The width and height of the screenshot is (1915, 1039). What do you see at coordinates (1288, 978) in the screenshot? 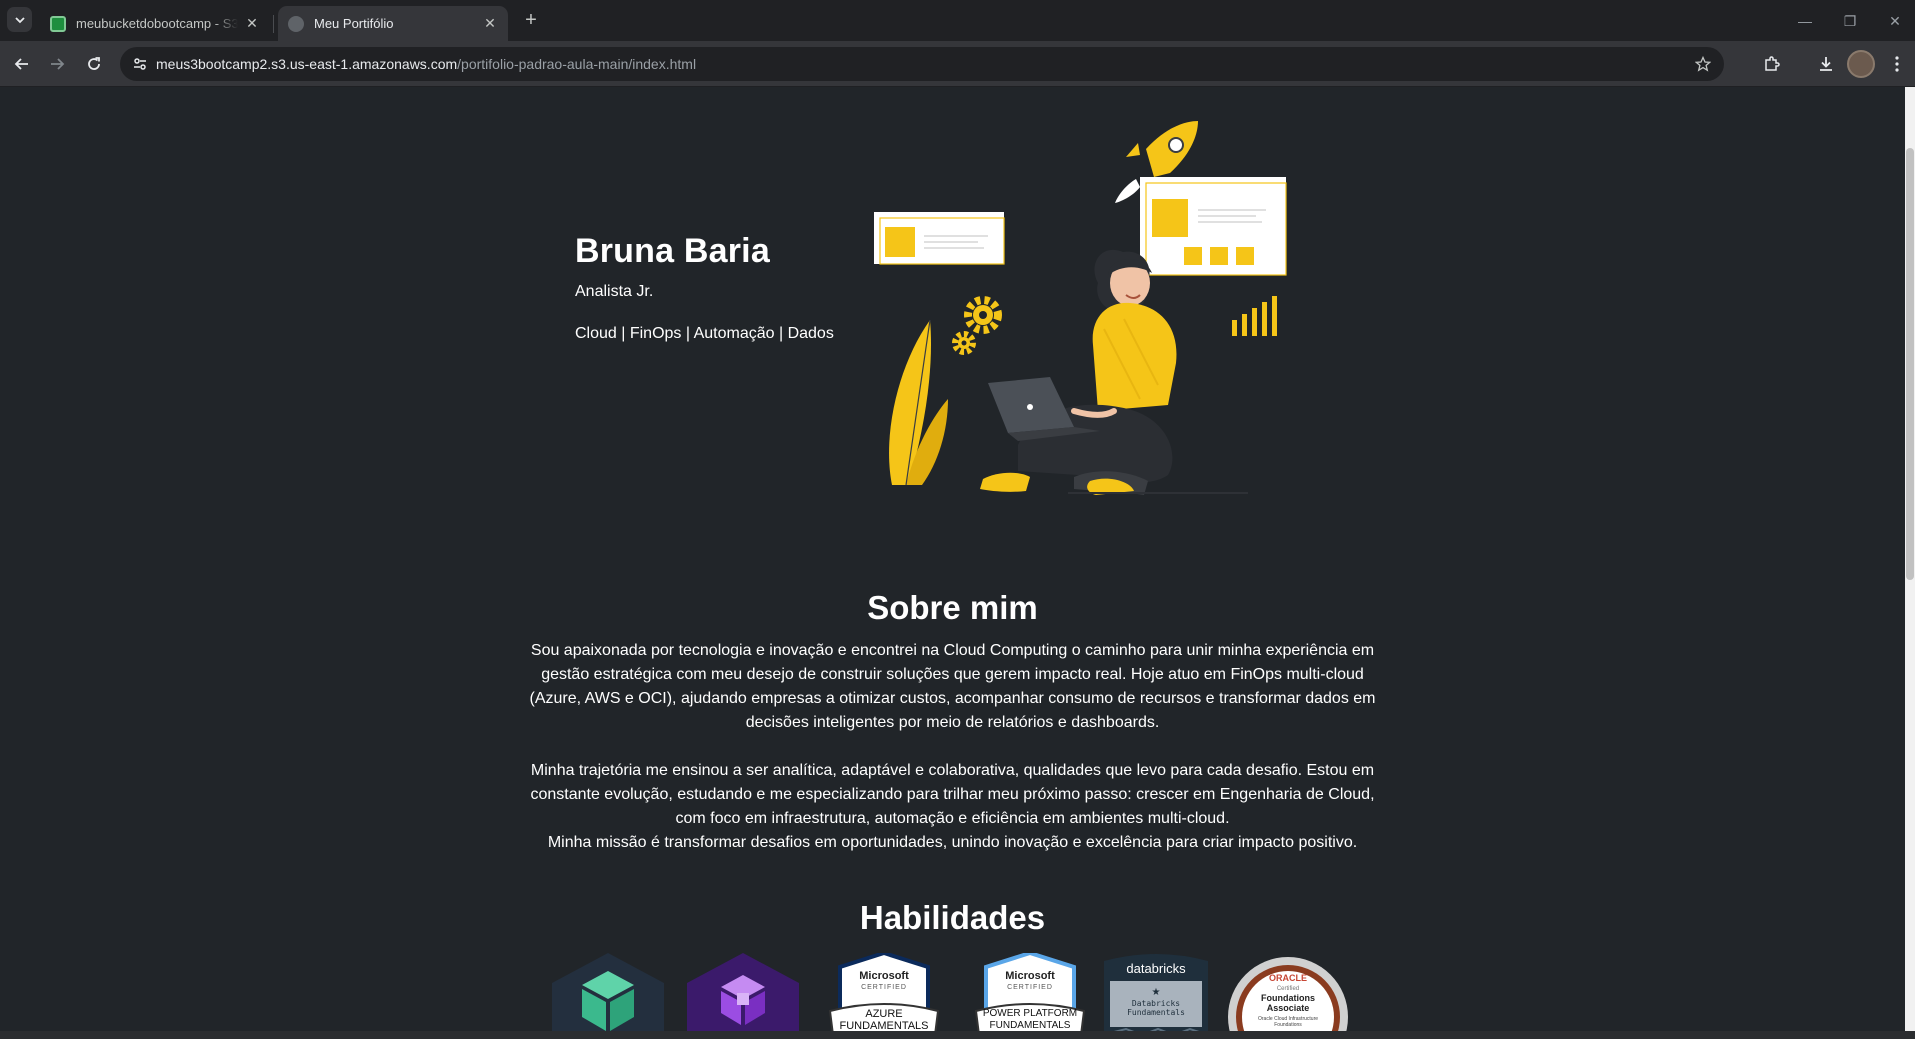
I see `badge-brand: ORACLE` at bounding box center [1288, 978].